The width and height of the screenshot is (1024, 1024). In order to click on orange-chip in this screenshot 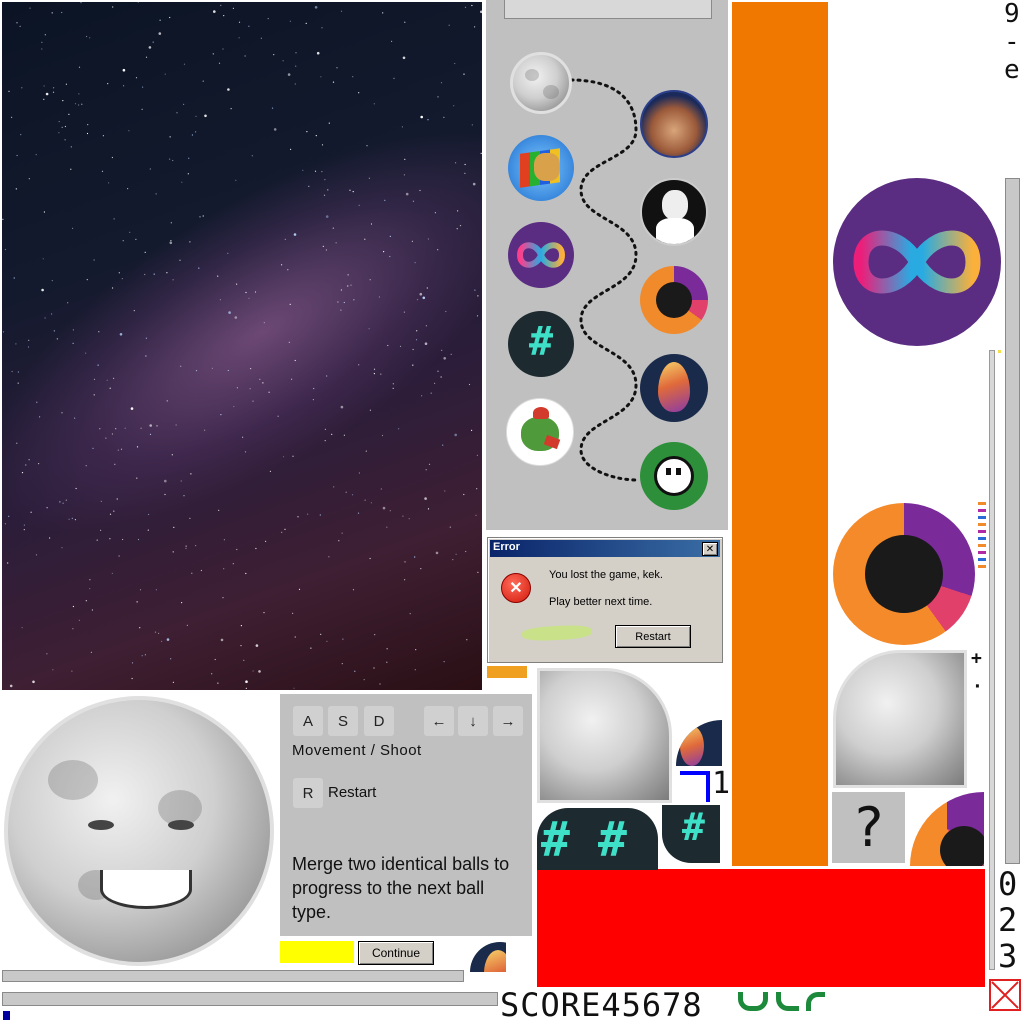, I will do `click(507, 672)`.